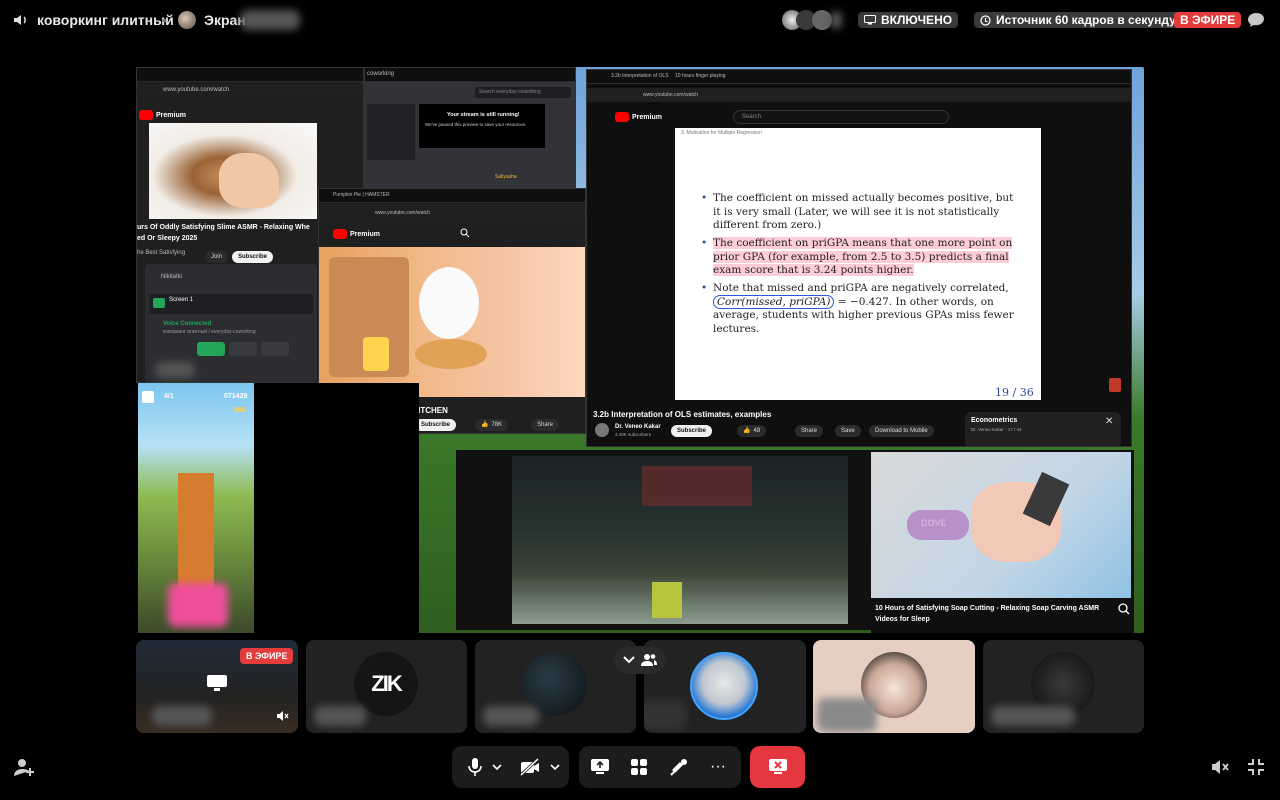  What do you see at coordinates (822, 20) in the screenshot?
I see `viewer-avatar` at bounding box center [822, 20].